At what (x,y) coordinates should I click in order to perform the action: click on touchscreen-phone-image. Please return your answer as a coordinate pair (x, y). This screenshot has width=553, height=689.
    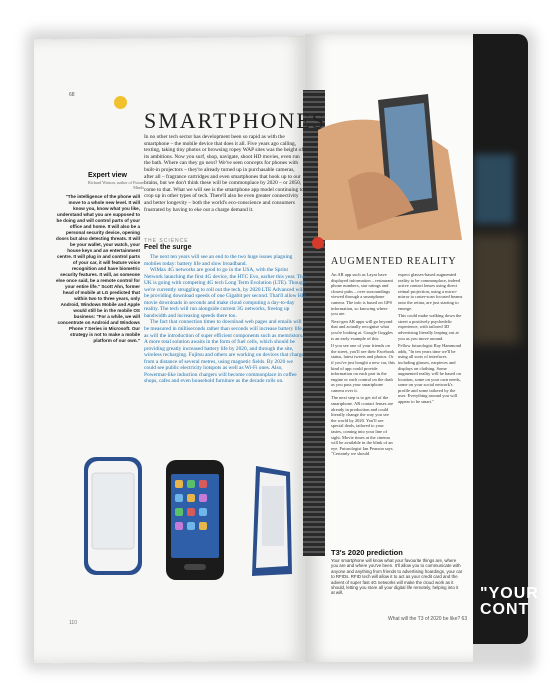
    Looking at the image, I should click on (195, 520).